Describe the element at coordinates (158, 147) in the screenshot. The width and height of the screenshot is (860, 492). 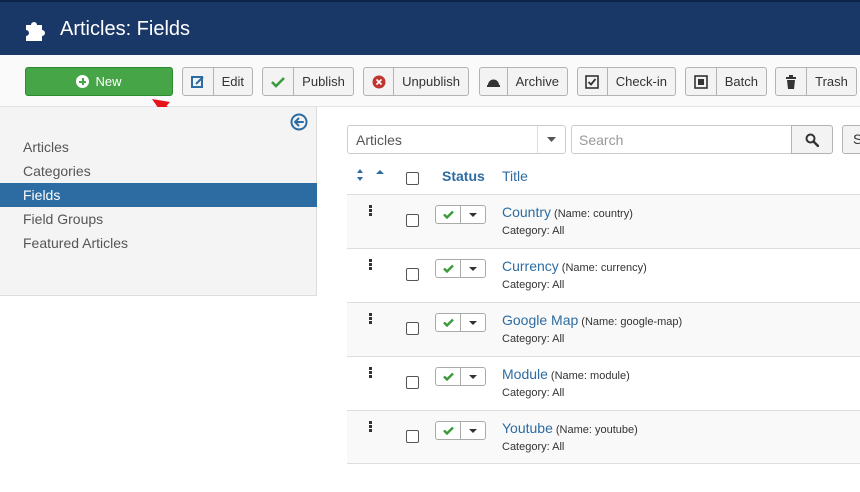
I see `sidebar-item-articles: Articles` at that location.